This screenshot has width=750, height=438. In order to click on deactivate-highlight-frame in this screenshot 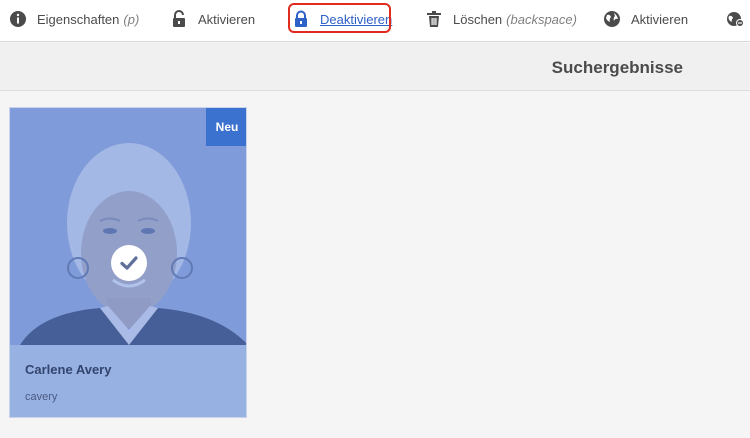, I will do `click(339, 18)`.